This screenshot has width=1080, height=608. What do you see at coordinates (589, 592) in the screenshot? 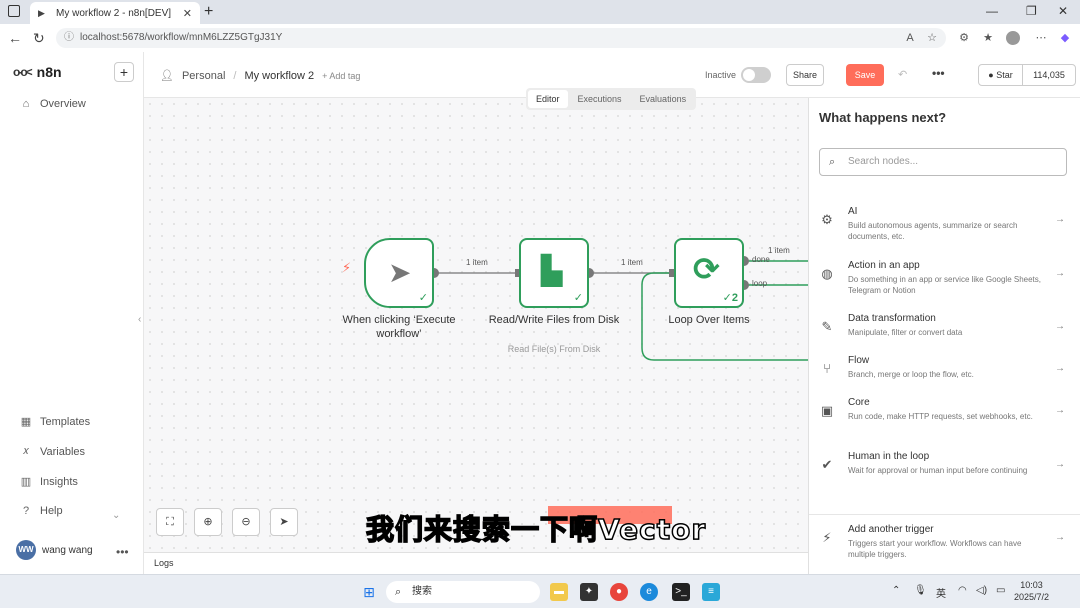
I see `app-icon: ✦` at bounding box center [589, 592].